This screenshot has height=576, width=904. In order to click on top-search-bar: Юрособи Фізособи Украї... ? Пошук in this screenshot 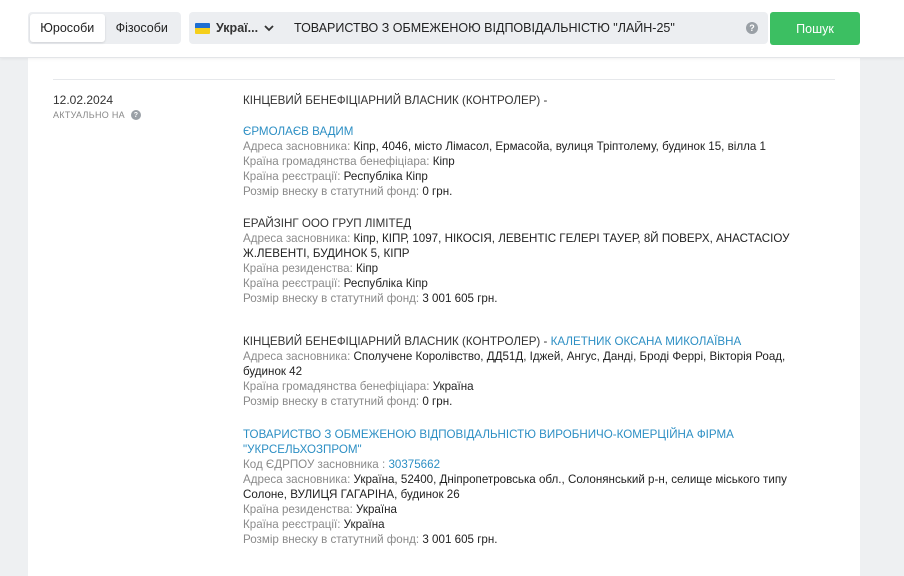, I will do `click(452, 29)`.